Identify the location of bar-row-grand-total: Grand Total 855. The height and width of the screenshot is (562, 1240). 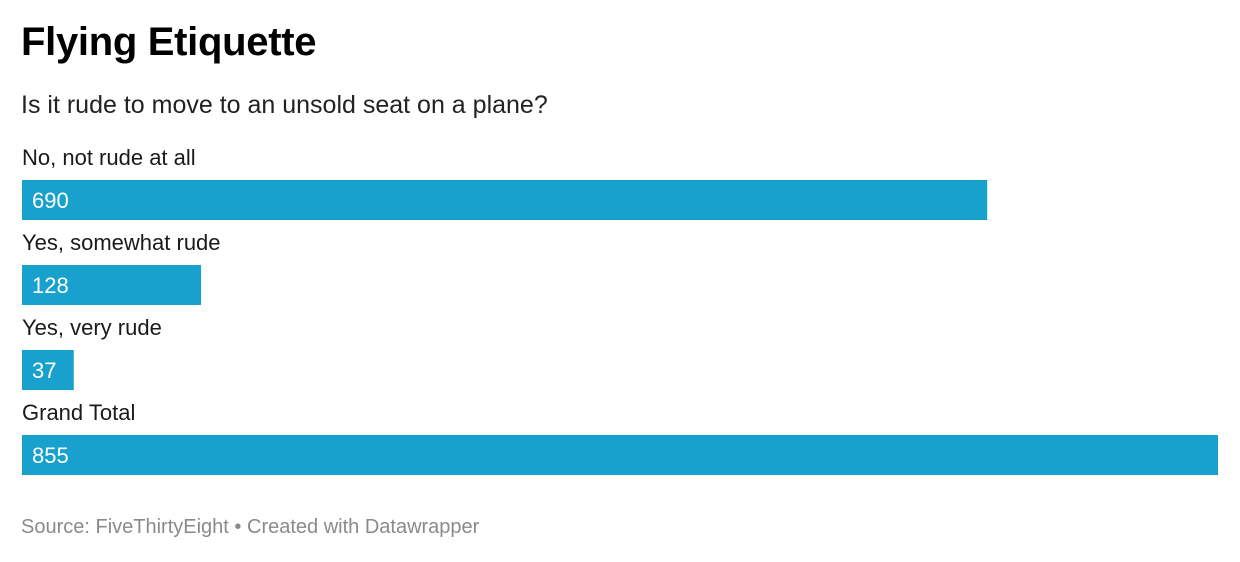
(620, 437).